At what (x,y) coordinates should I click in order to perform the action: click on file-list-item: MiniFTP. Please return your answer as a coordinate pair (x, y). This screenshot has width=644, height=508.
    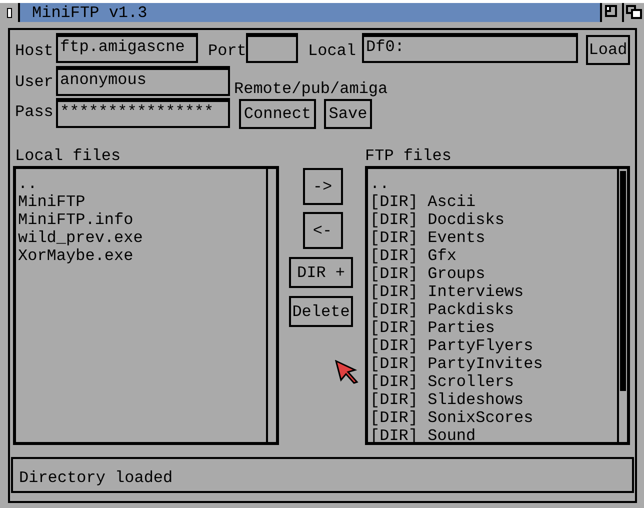
    Looking at the image, I should click on (142, 202).